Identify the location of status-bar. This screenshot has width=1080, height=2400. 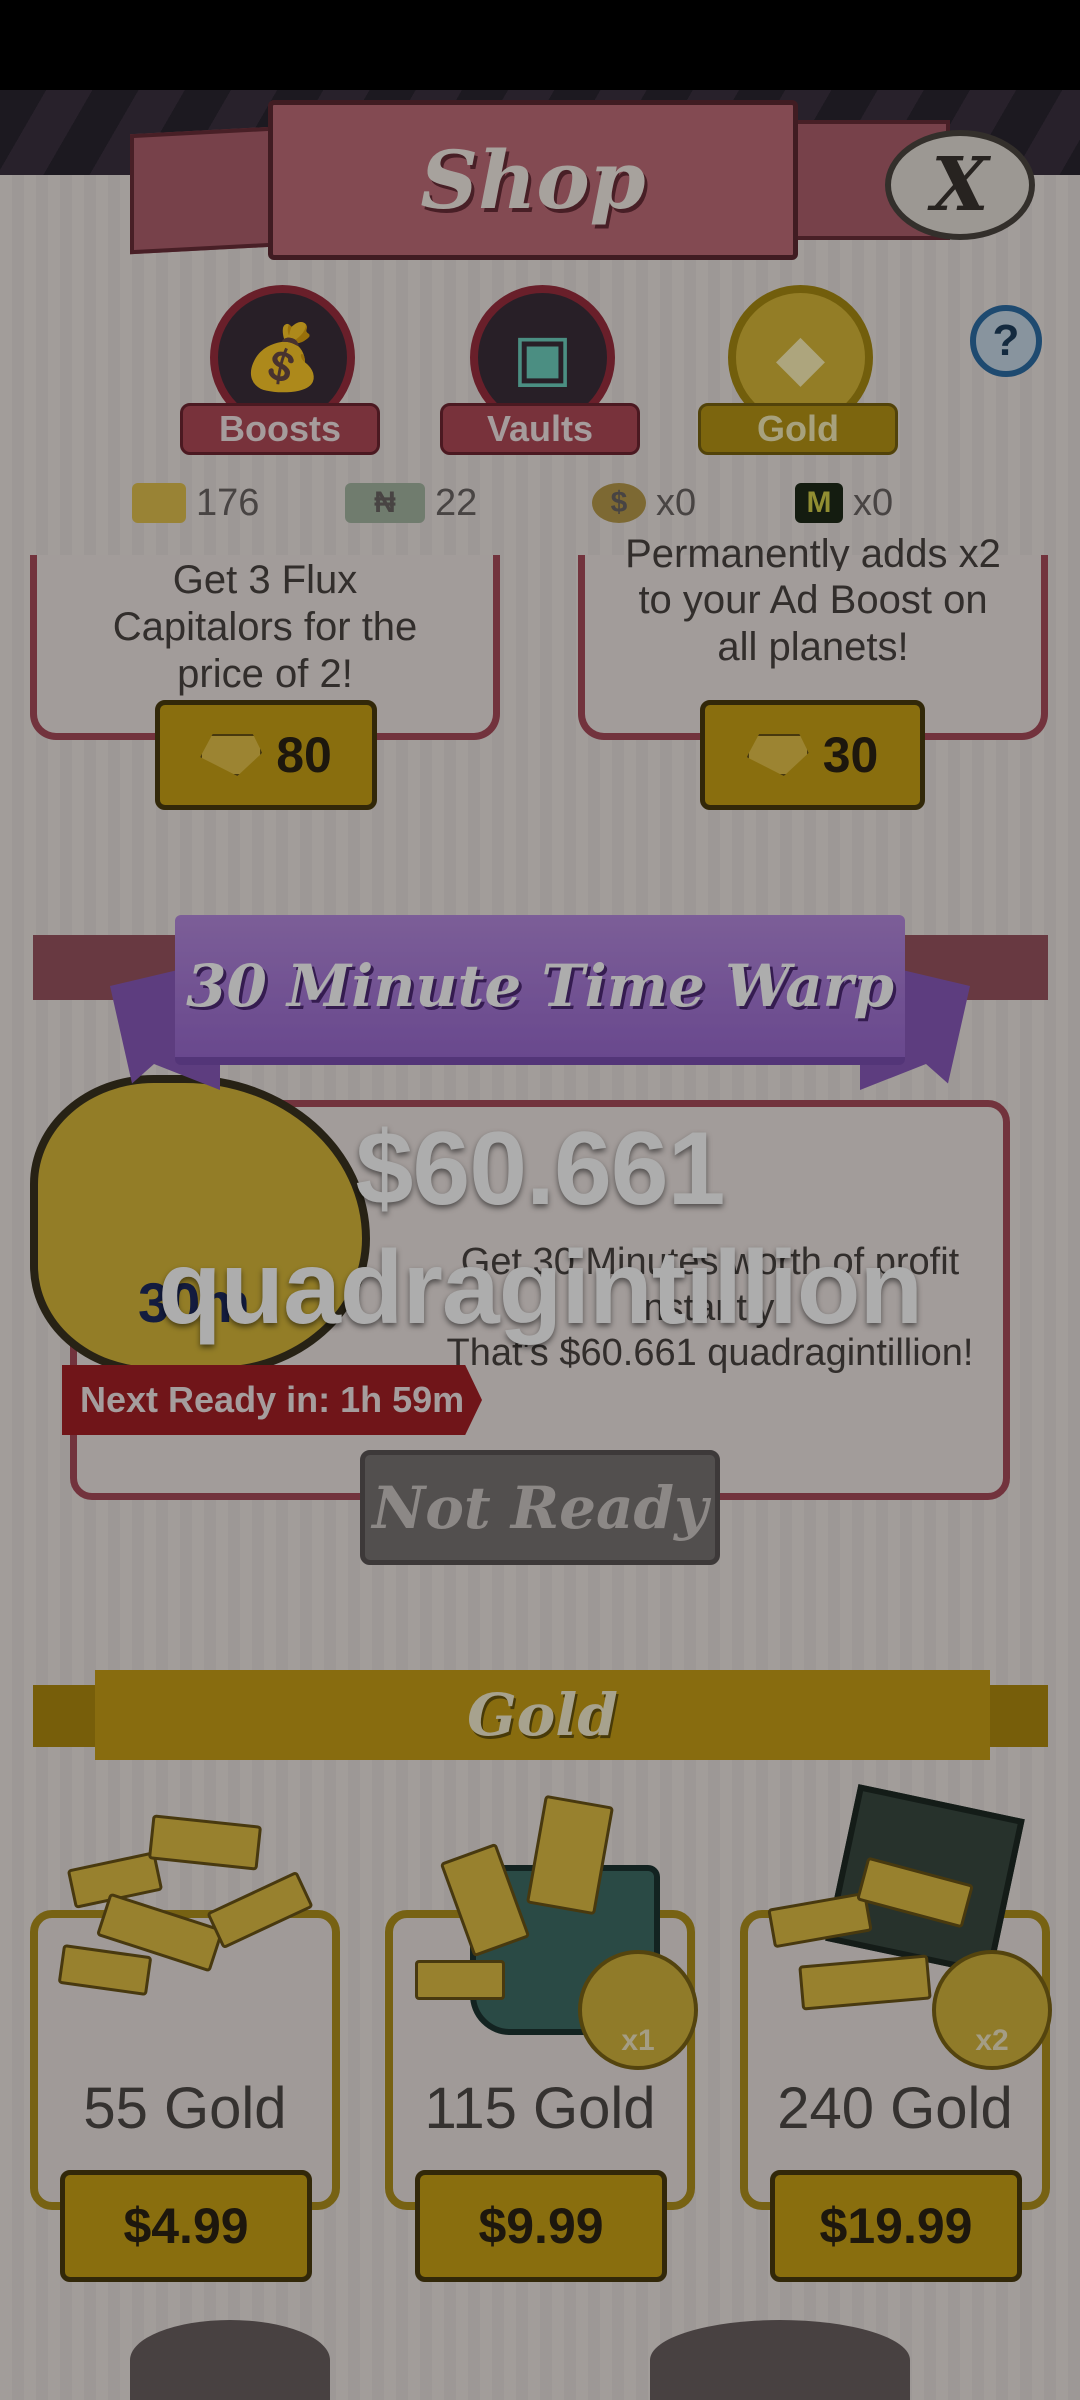
(540, 45).